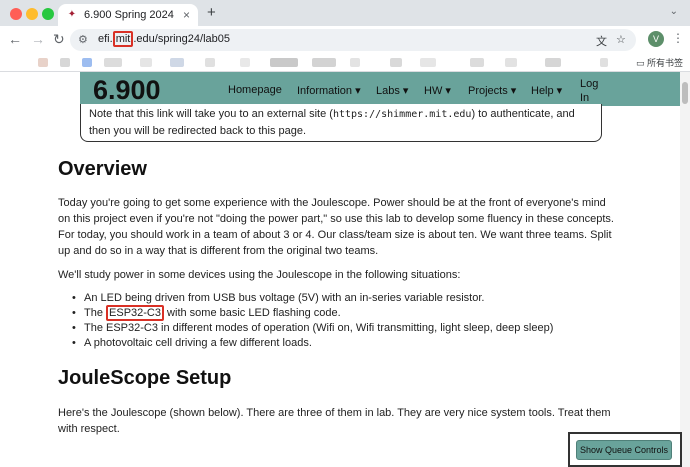  I want to click on browser-menu-icon: ⋮, so click(678, 38).